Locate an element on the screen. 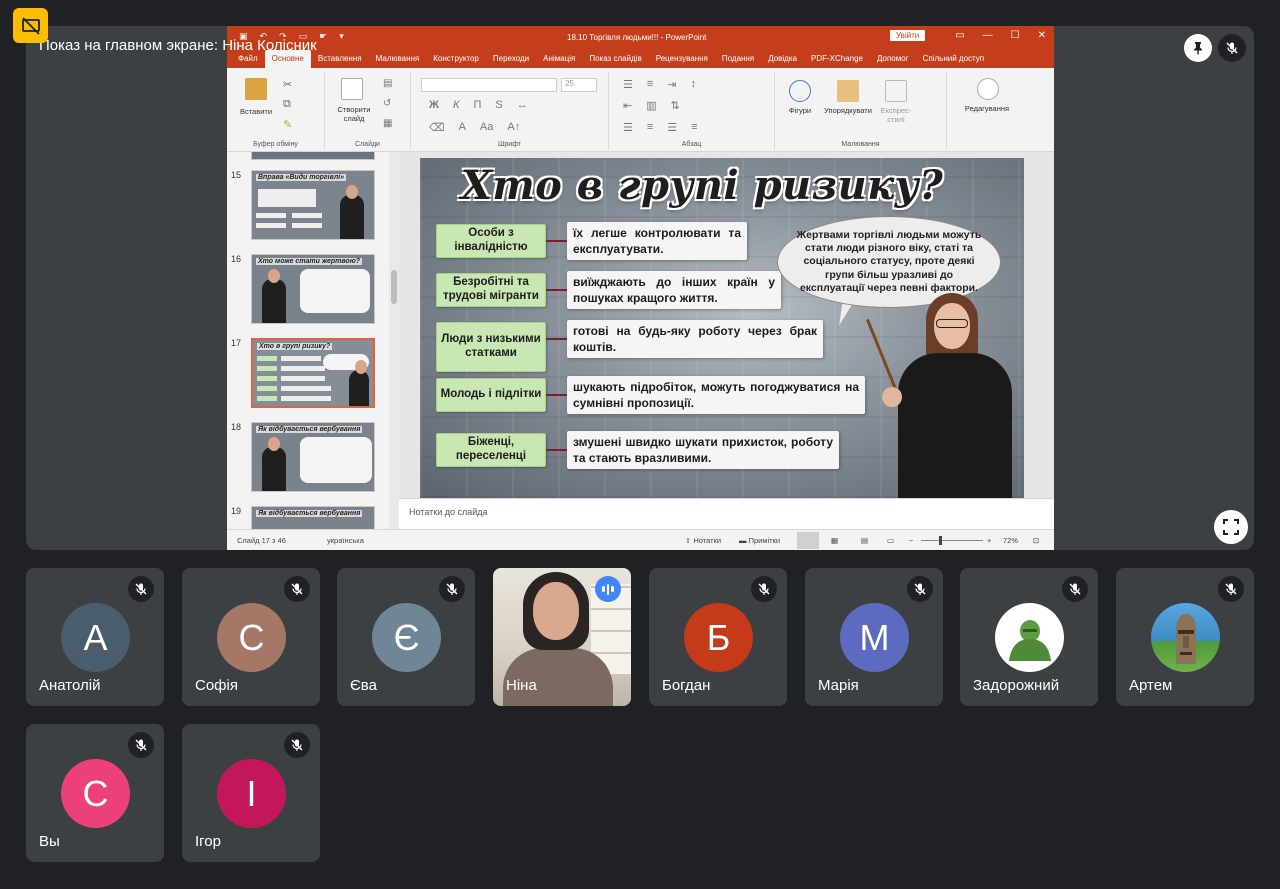 Image resolution: width=1280 pixels, height=889 pixels. fullscreen-button is located at coordinates (1231, 527).